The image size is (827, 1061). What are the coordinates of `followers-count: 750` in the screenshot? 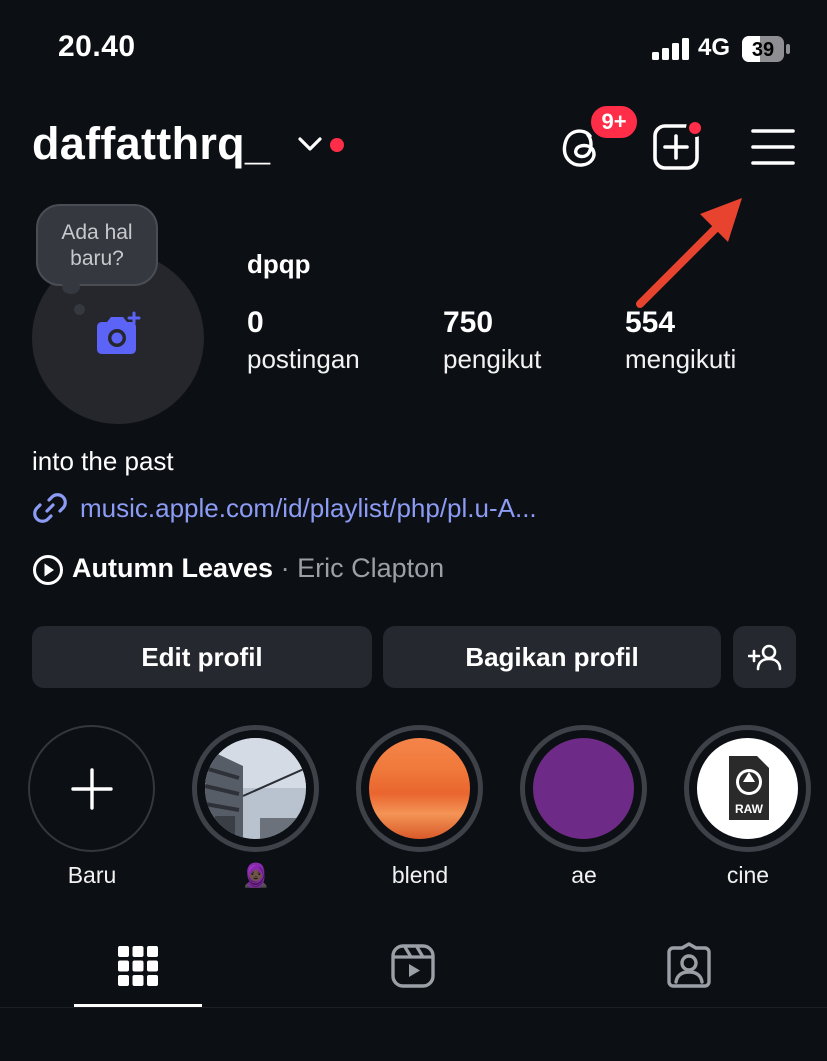 It's located at (468, 323).